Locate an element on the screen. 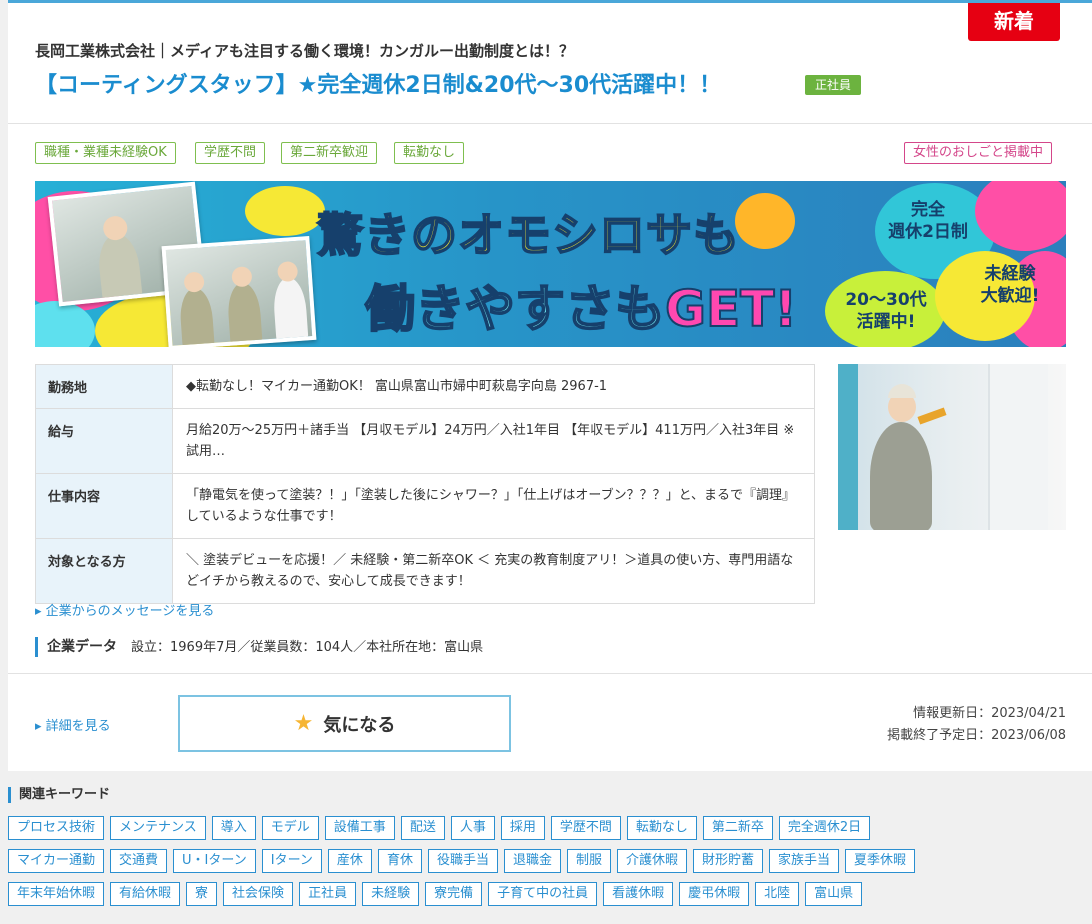 The image size is (1092, 924). row-label: 仕事内容 is located at coordinates (104, 506).